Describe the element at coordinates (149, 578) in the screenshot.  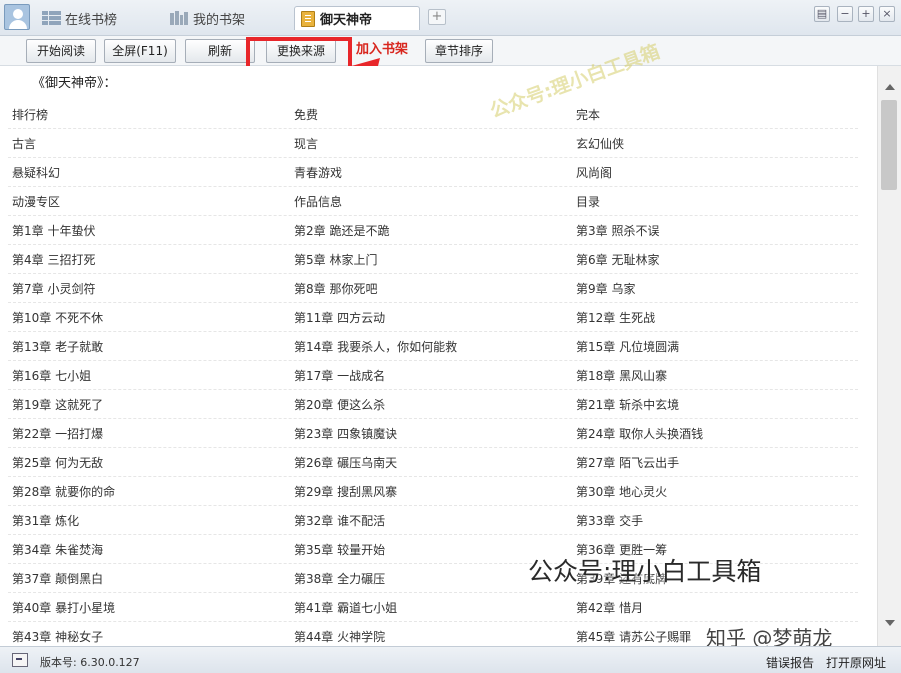
I see `chapter-link: 第37章 颠倒黑白` at that location.